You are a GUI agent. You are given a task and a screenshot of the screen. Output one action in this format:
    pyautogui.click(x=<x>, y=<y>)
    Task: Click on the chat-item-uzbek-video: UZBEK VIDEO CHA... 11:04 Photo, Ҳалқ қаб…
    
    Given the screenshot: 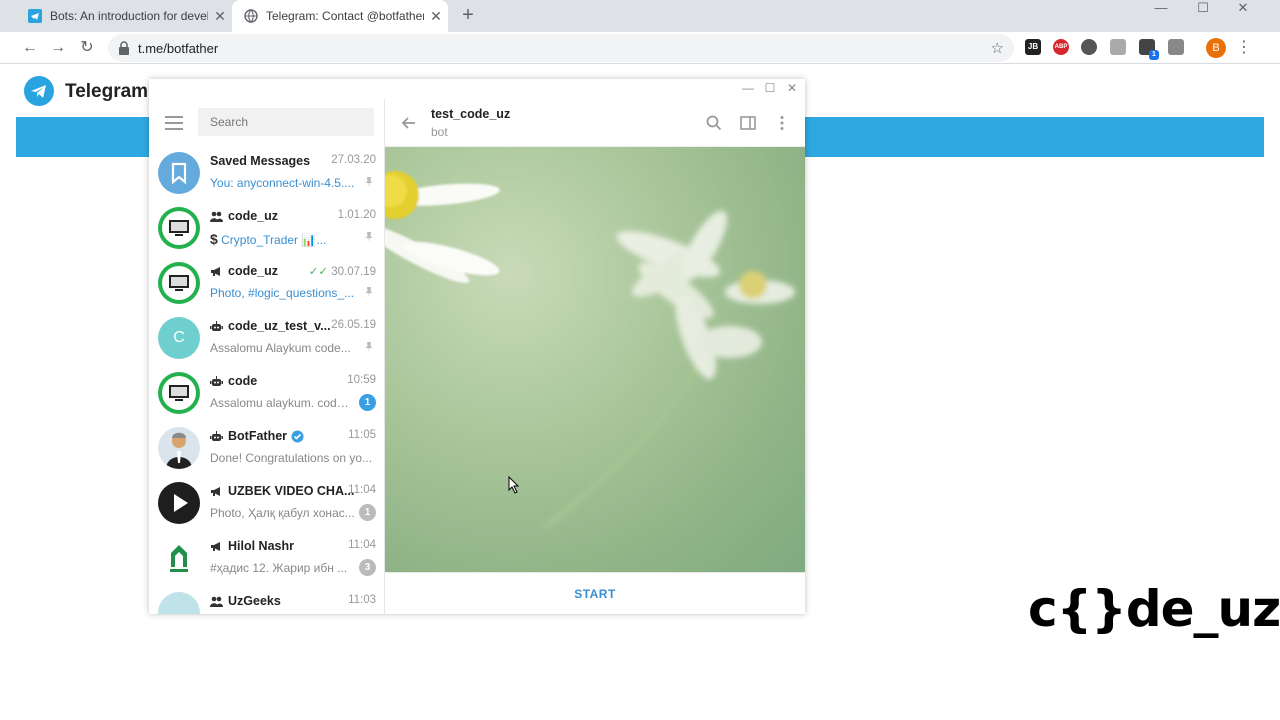 What is the action you would take?
    pyautogui.click(x=266, y=503)
    